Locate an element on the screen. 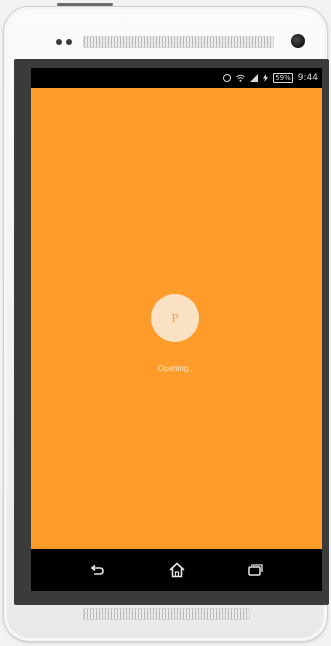 This screenshot has width=331, height=646. battery-icon: 59% is located at coordinates (283, 78).